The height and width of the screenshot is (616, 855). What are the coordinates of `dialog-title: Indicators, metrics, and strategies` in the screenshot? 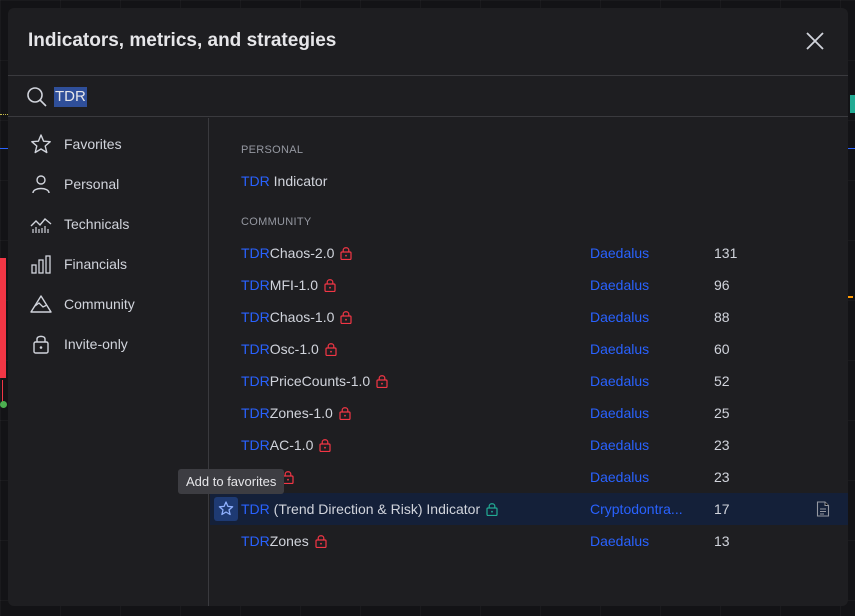 It's located at (182, 40).